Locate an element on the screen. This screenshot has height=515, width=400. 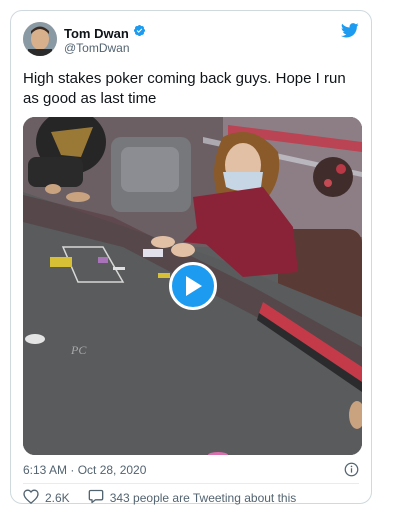
reply-button: 343 people are Tweeting about this is located at coordinates (192, 498).